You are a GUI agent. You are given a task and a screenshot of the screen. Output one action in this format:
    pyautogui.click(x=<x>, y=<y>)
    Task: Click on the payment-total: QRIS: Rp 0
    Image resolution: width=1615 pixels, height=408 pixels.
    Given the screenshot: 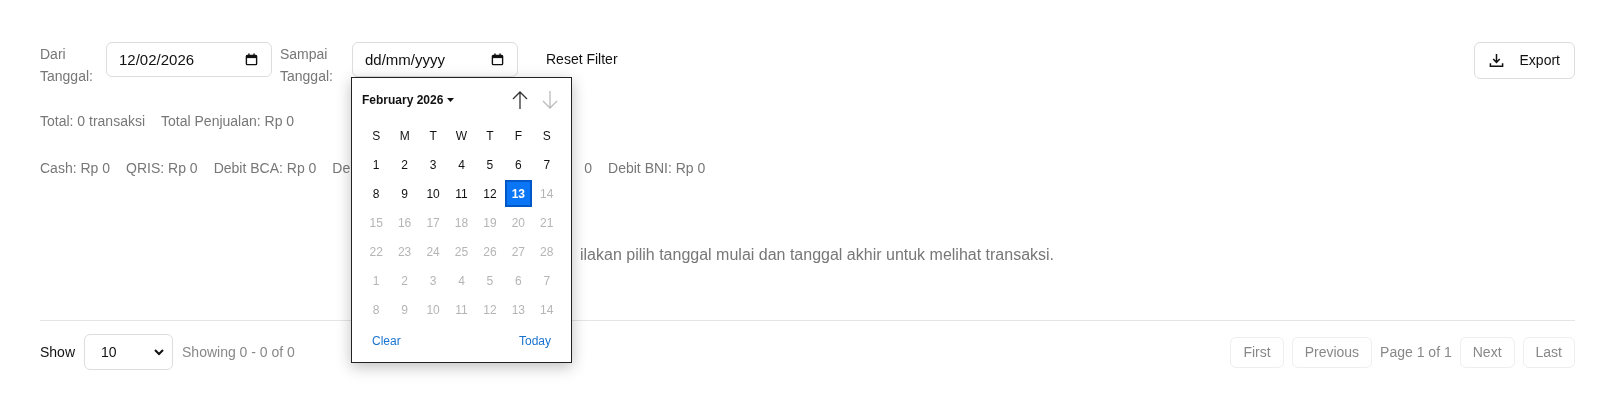 What is the action you would take?
    pyautogui.click(x=162, y=168)
    